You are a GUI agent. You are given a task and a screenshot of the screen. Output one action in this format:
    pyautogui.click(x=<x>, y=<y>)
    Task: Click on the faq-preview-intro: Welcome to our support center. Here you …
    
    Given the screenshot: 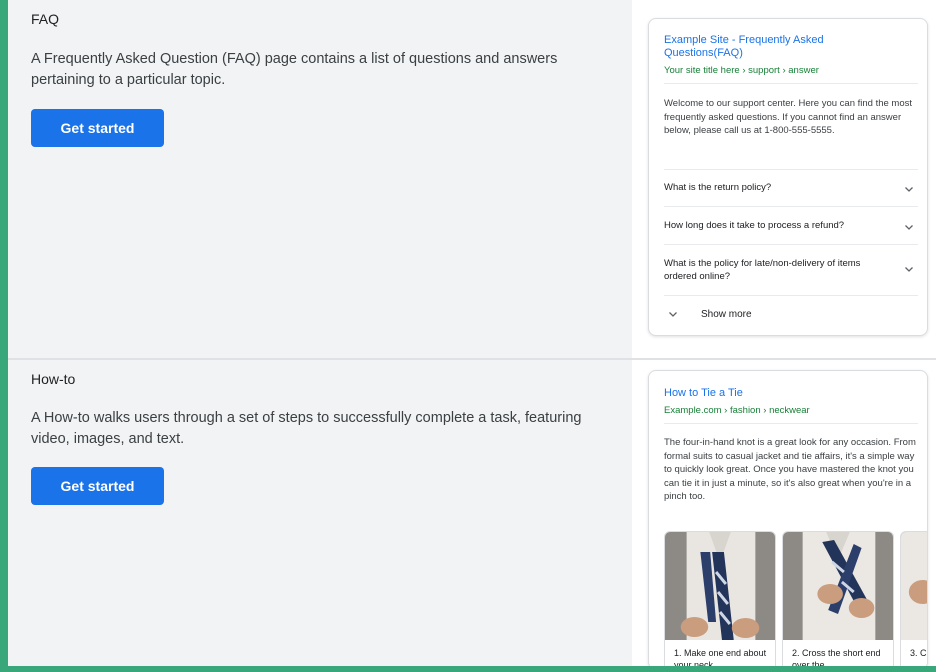 What is the action you would take?
    pyautogui.click(x=788, y=117)
    